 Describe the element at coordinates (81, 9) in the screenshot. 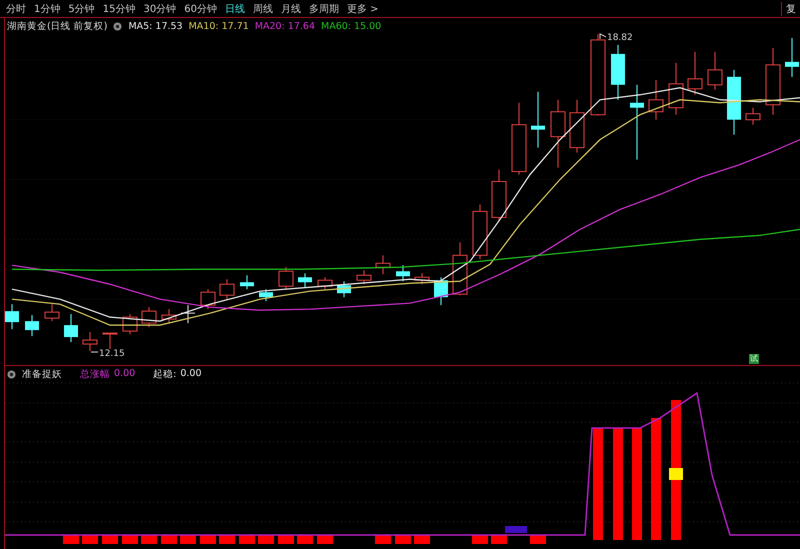

I see `period-tab: 5分钟` at that location.